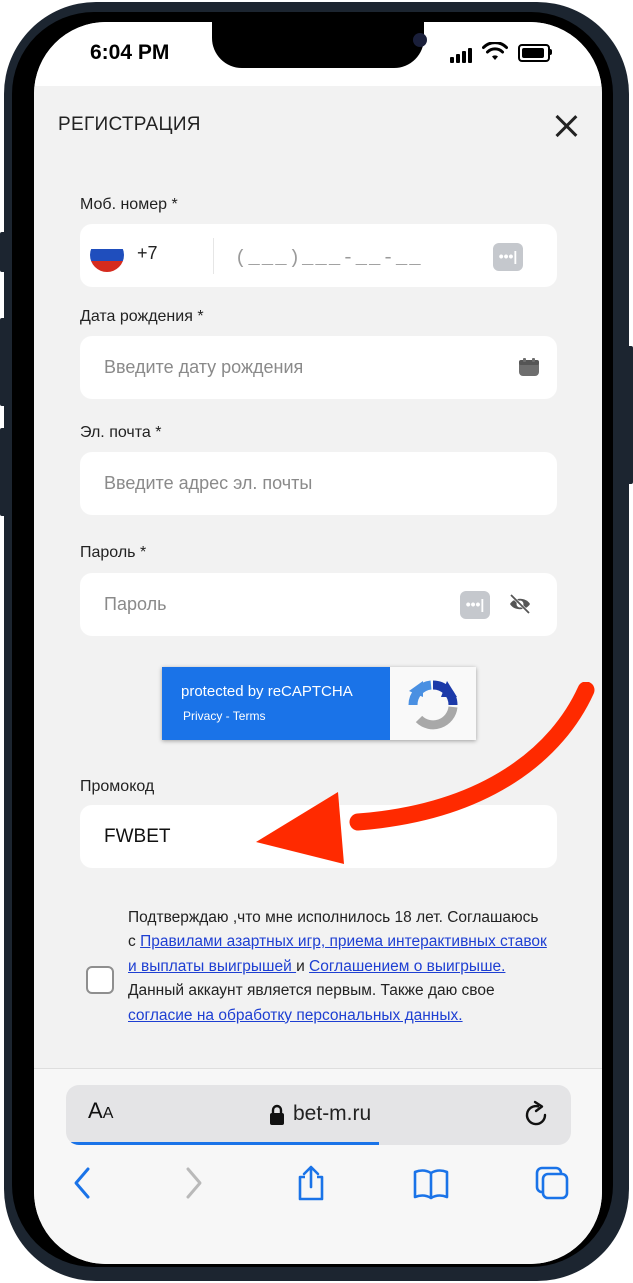 This screenshot has height=1283, width=633. Describe the element at coordinates (95, 1110) in the screenshot. I see `text-size-a-large: A` at that location.